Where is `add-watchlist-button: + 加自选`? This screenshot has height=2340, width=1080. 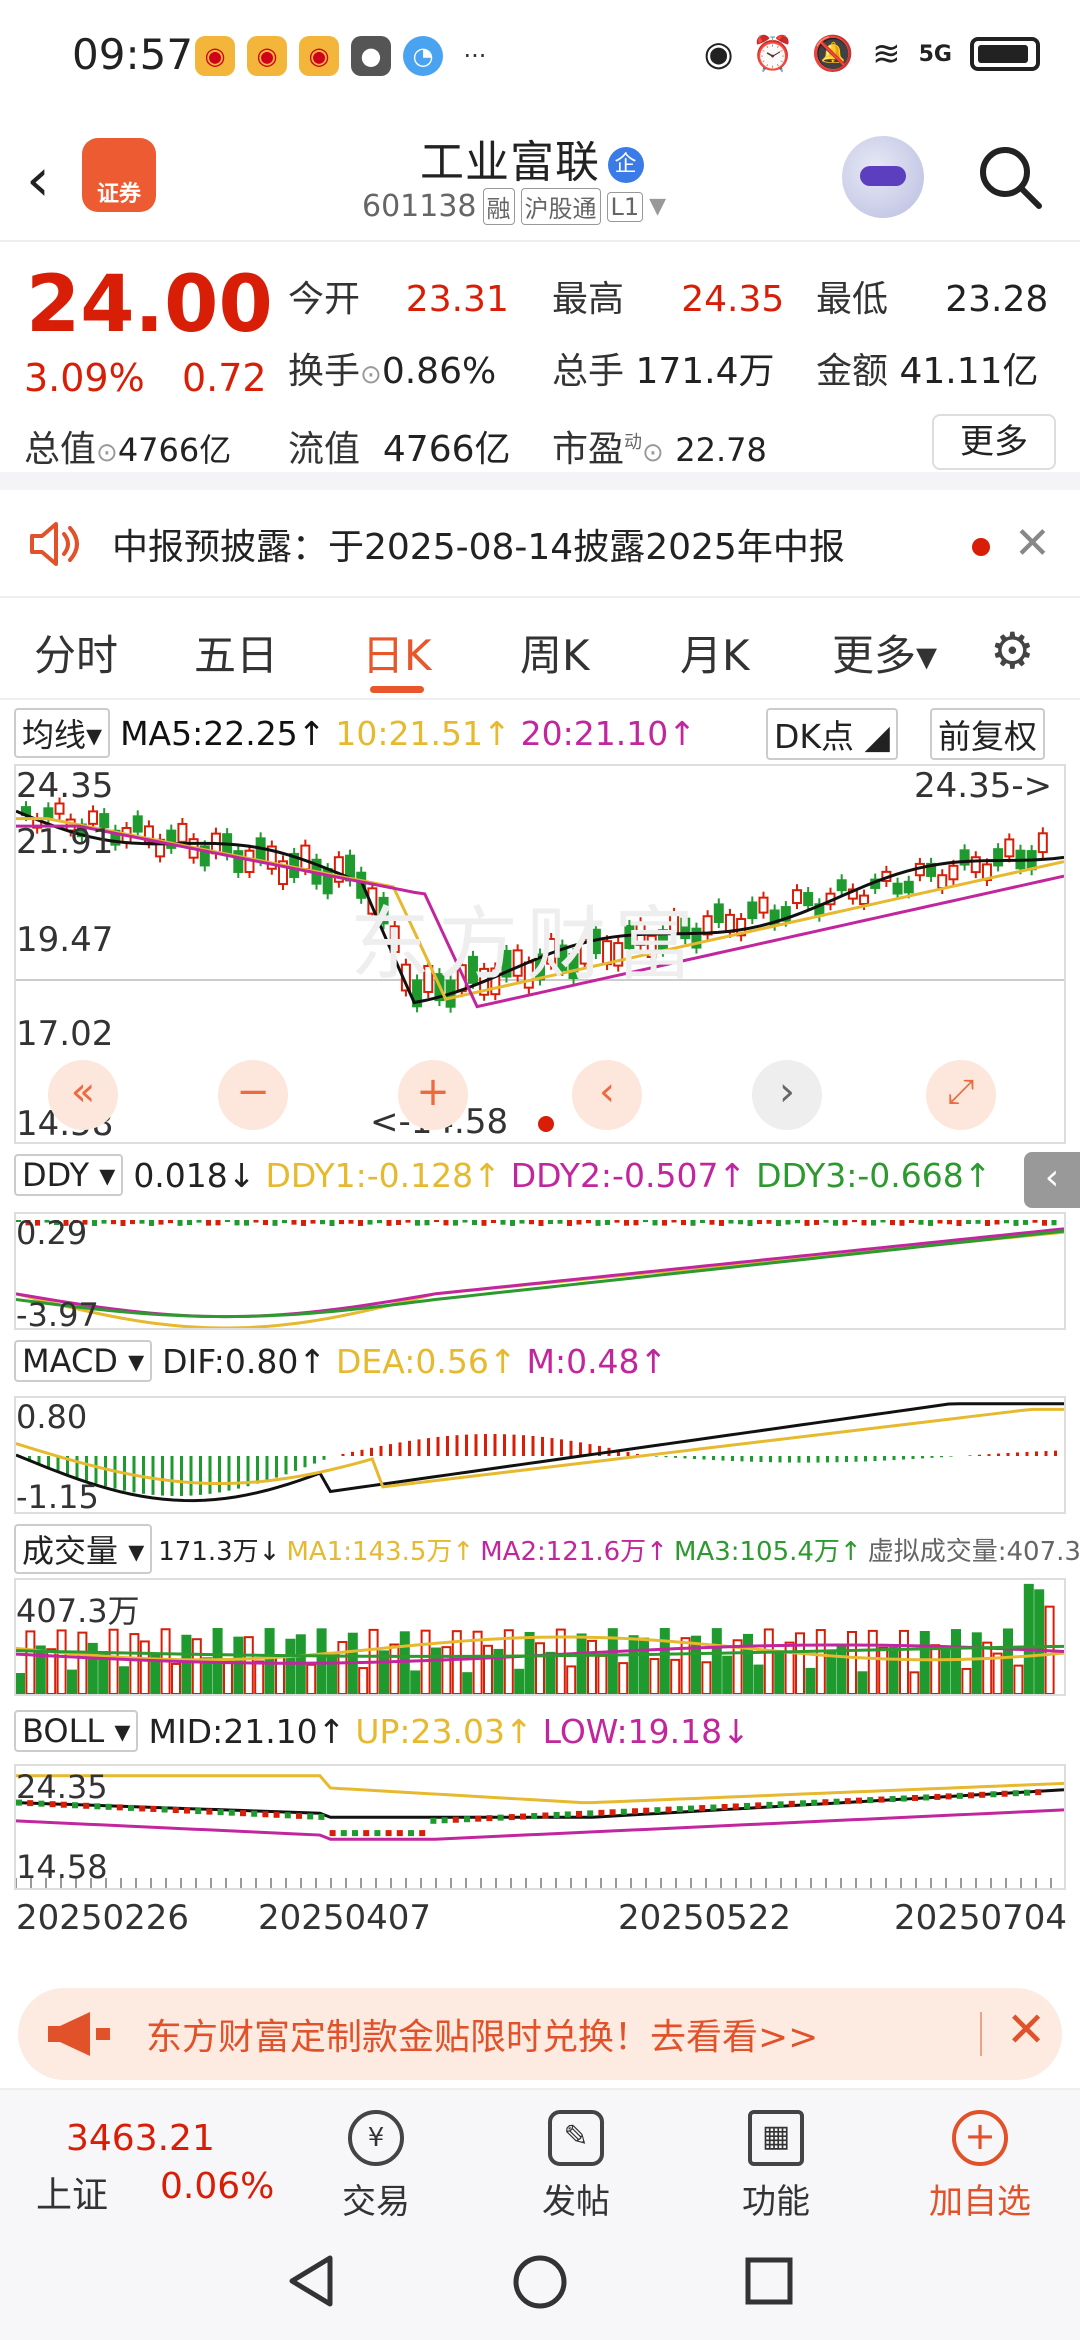 add-watchlist-button: + 加自选 is located at coordinates (980, 2166).